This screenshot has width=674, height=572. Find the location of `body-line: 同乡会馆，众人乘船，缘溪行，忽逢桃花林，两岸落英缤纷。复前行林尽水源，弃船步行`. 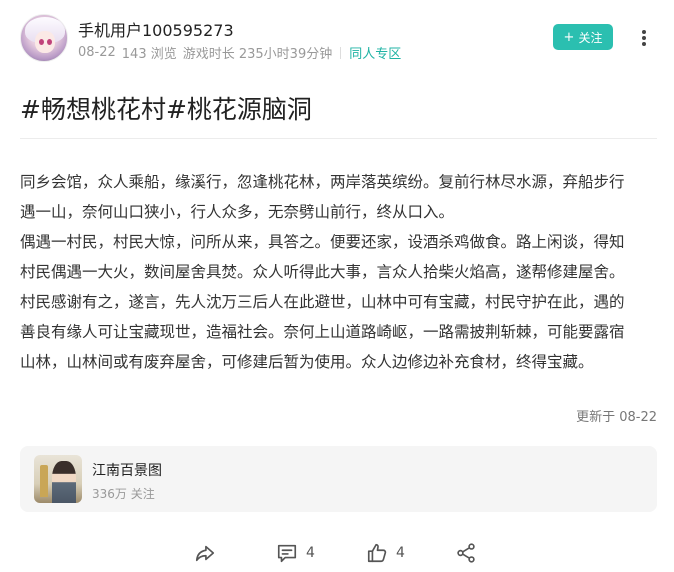

body-line: 同乡会馆，众人乘船，缘溪行，忽逢桃花林，两岸落英缤纷。复前行林尽水源，弃船步行 is located at coordinates (322, 182).